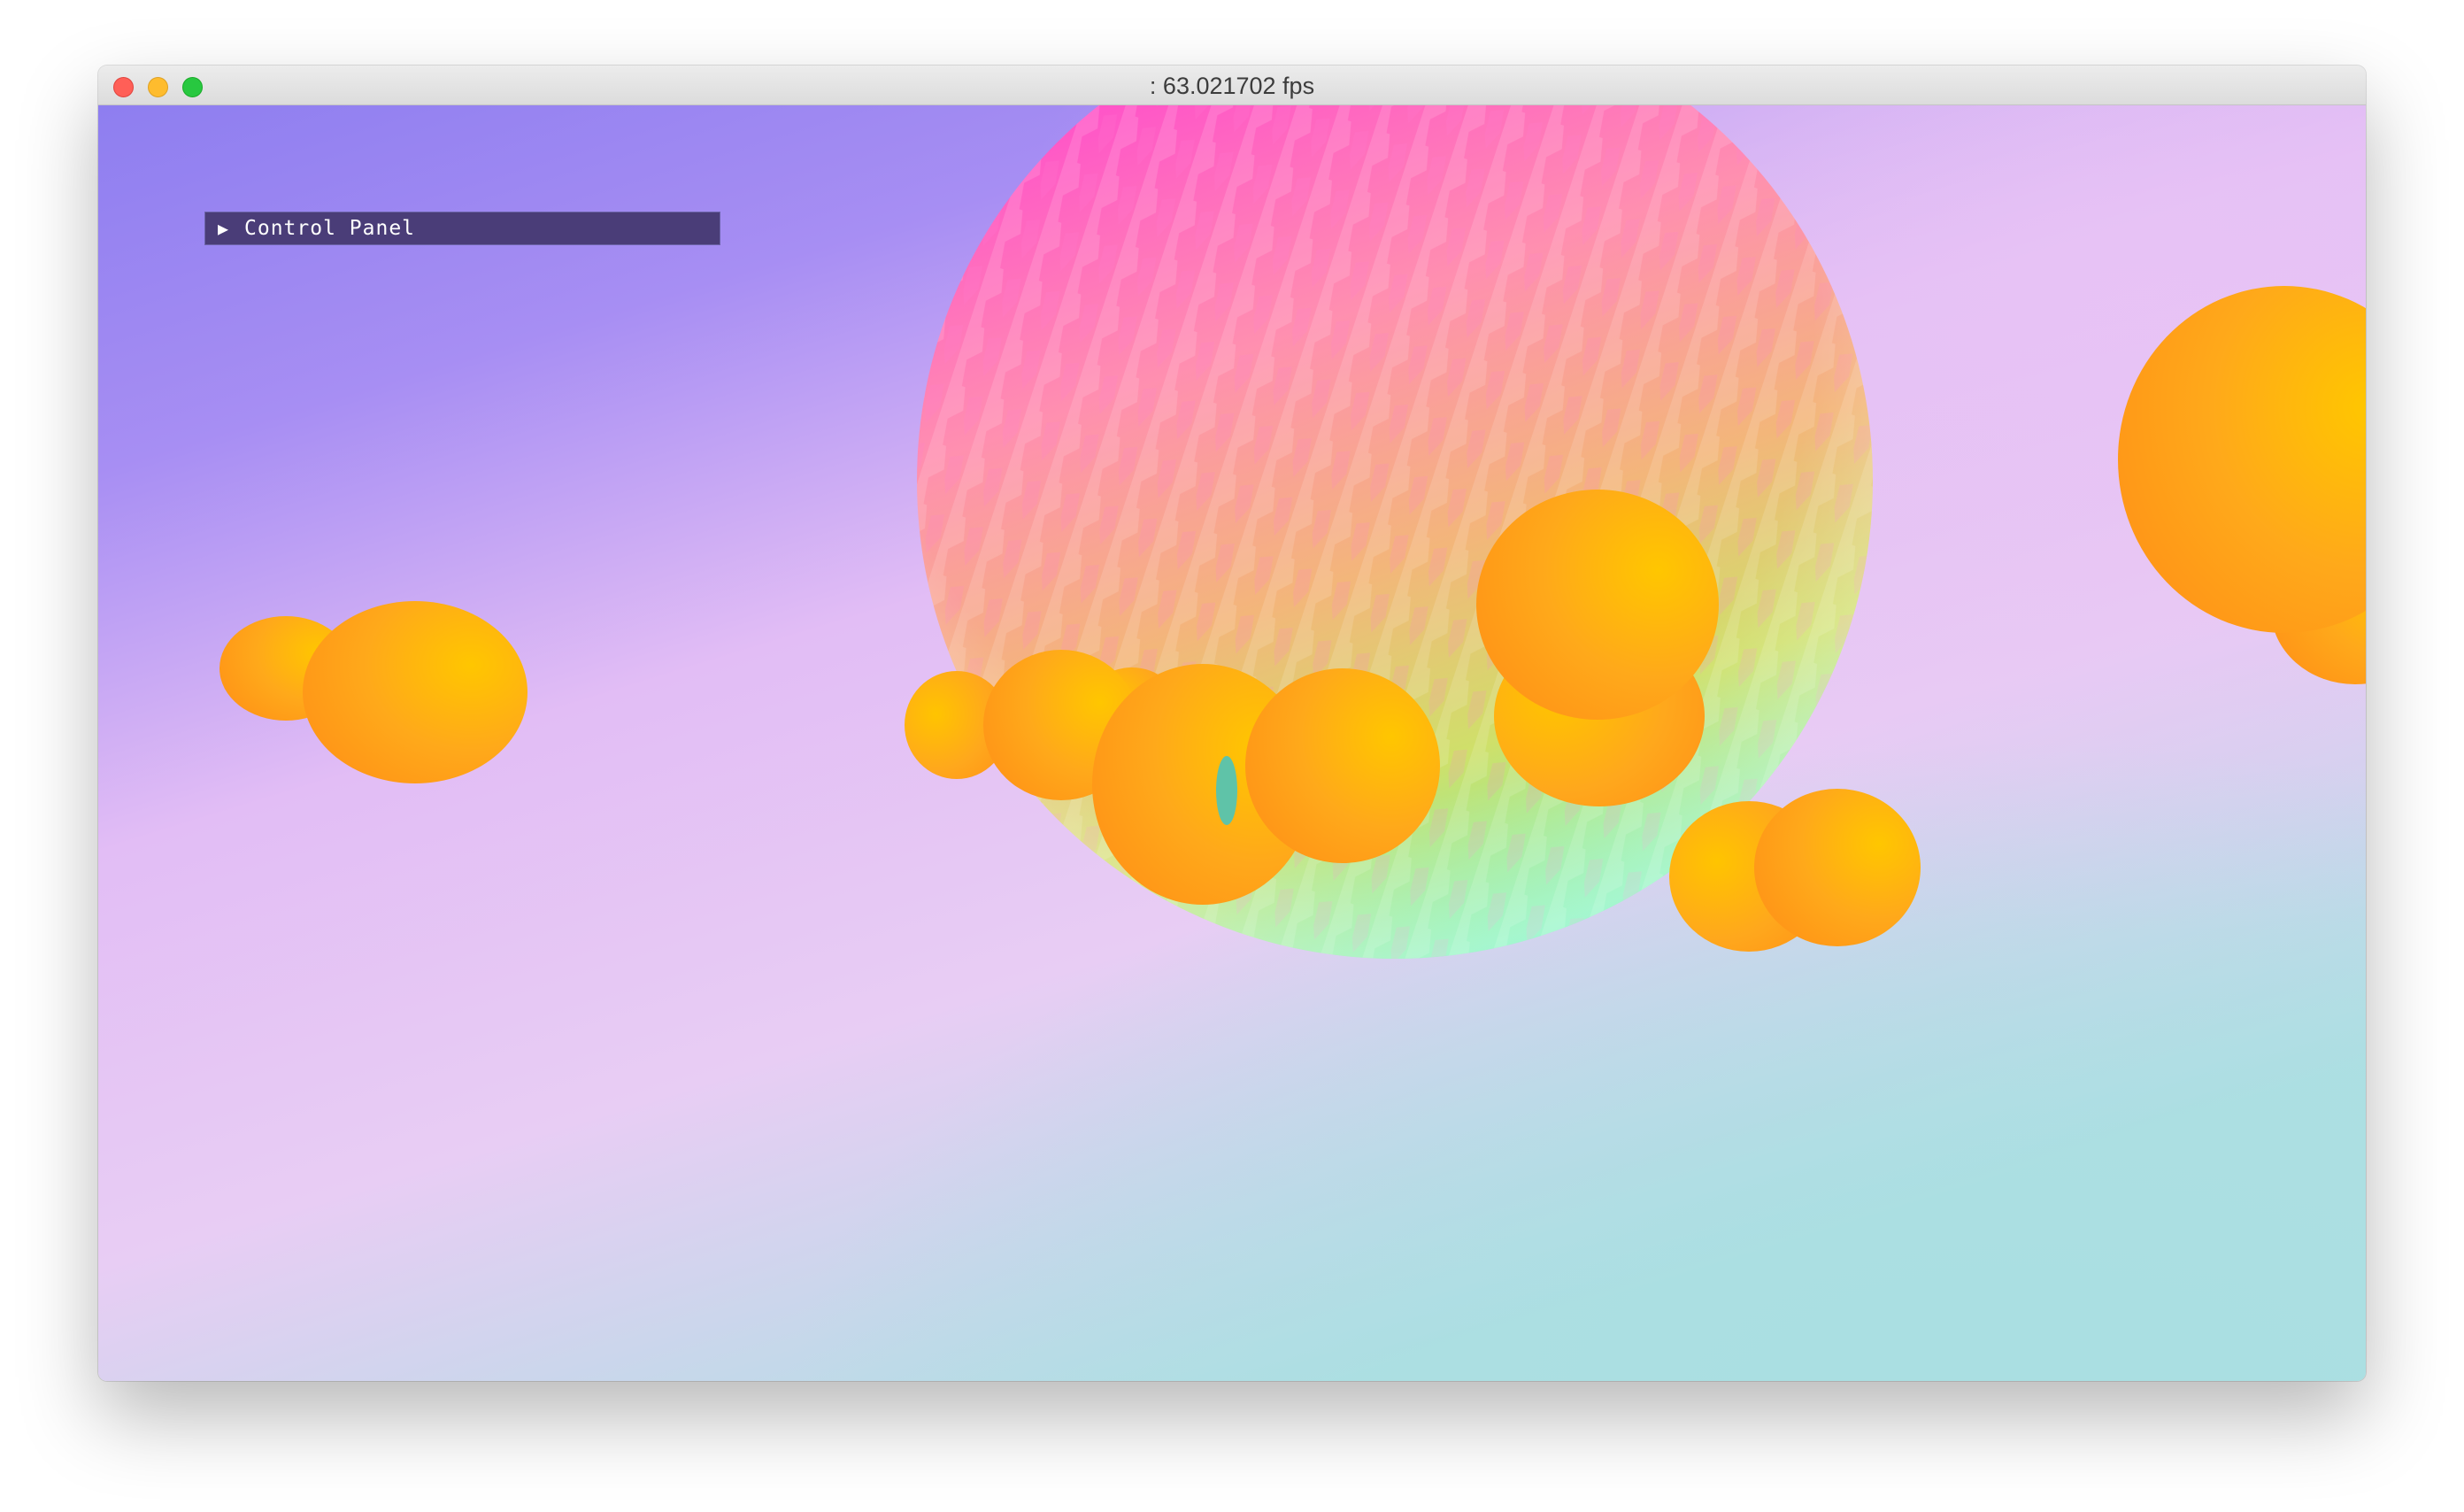 The width and height of the screenshot is (2464, 1512). What do you see at coordinates (223, 228) in the screenshot?
I see `triangle-right-icon: ▶` at bounding box center [223, 228].